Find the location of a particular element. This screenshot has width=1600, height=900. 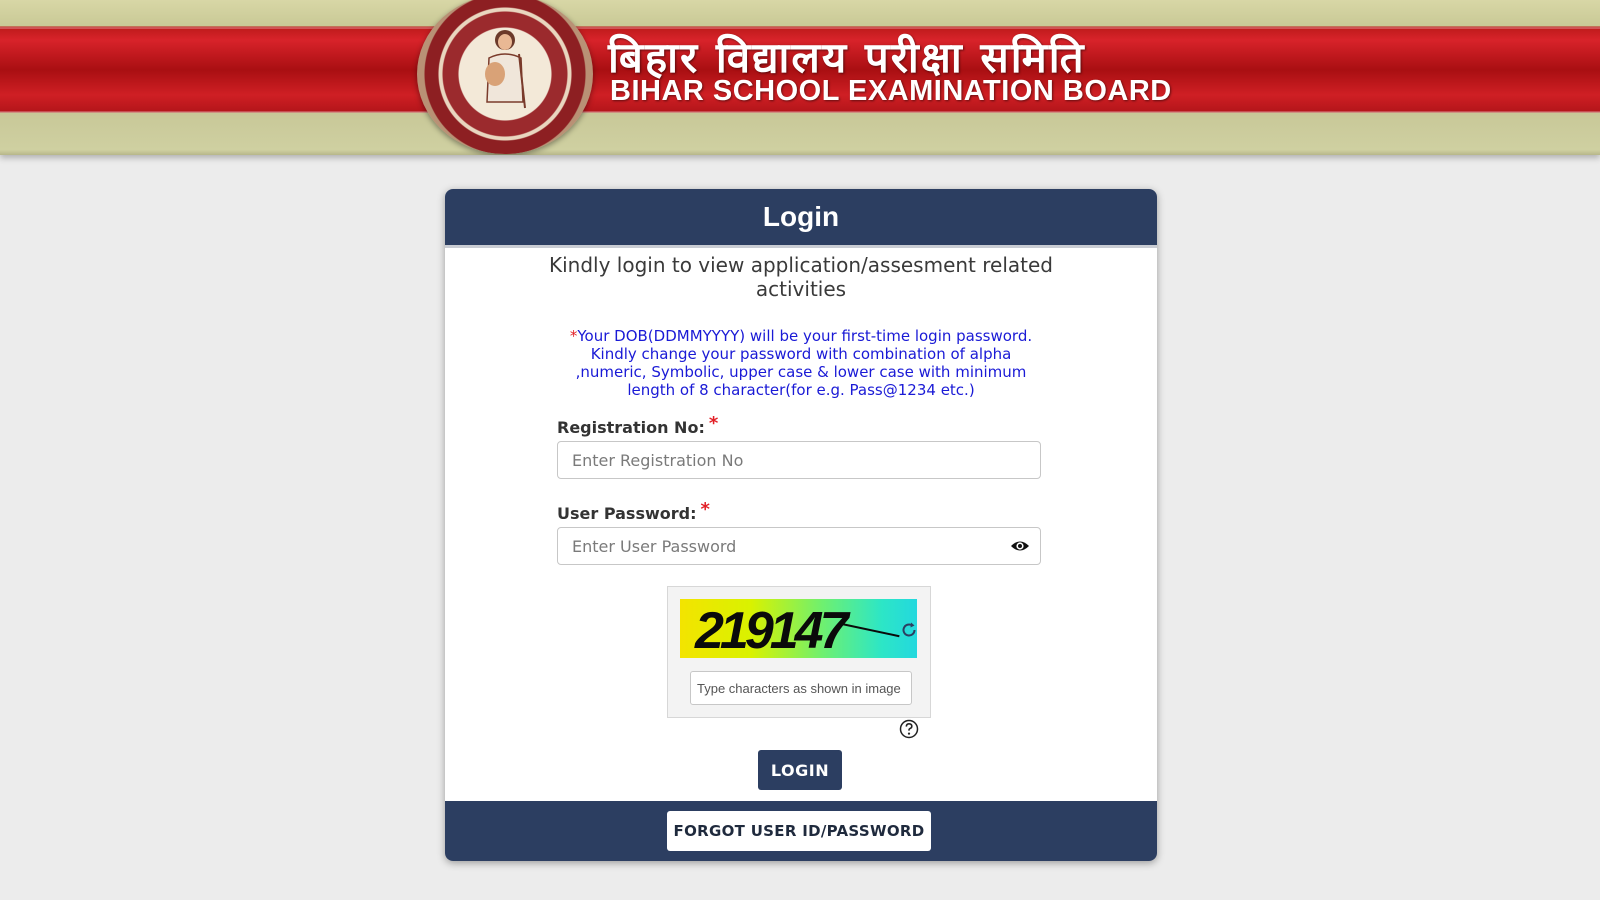

help-icon is located at coordinates (909, 729).